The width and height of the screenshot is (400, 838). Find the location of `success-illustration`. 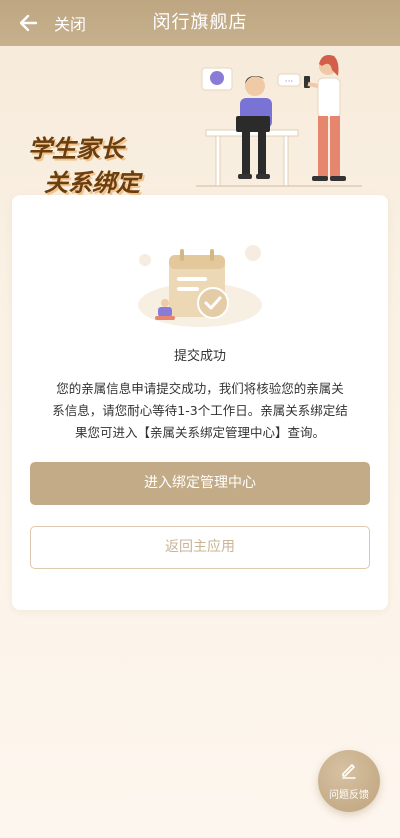

success-illustration is located at coordinates (200, 286).